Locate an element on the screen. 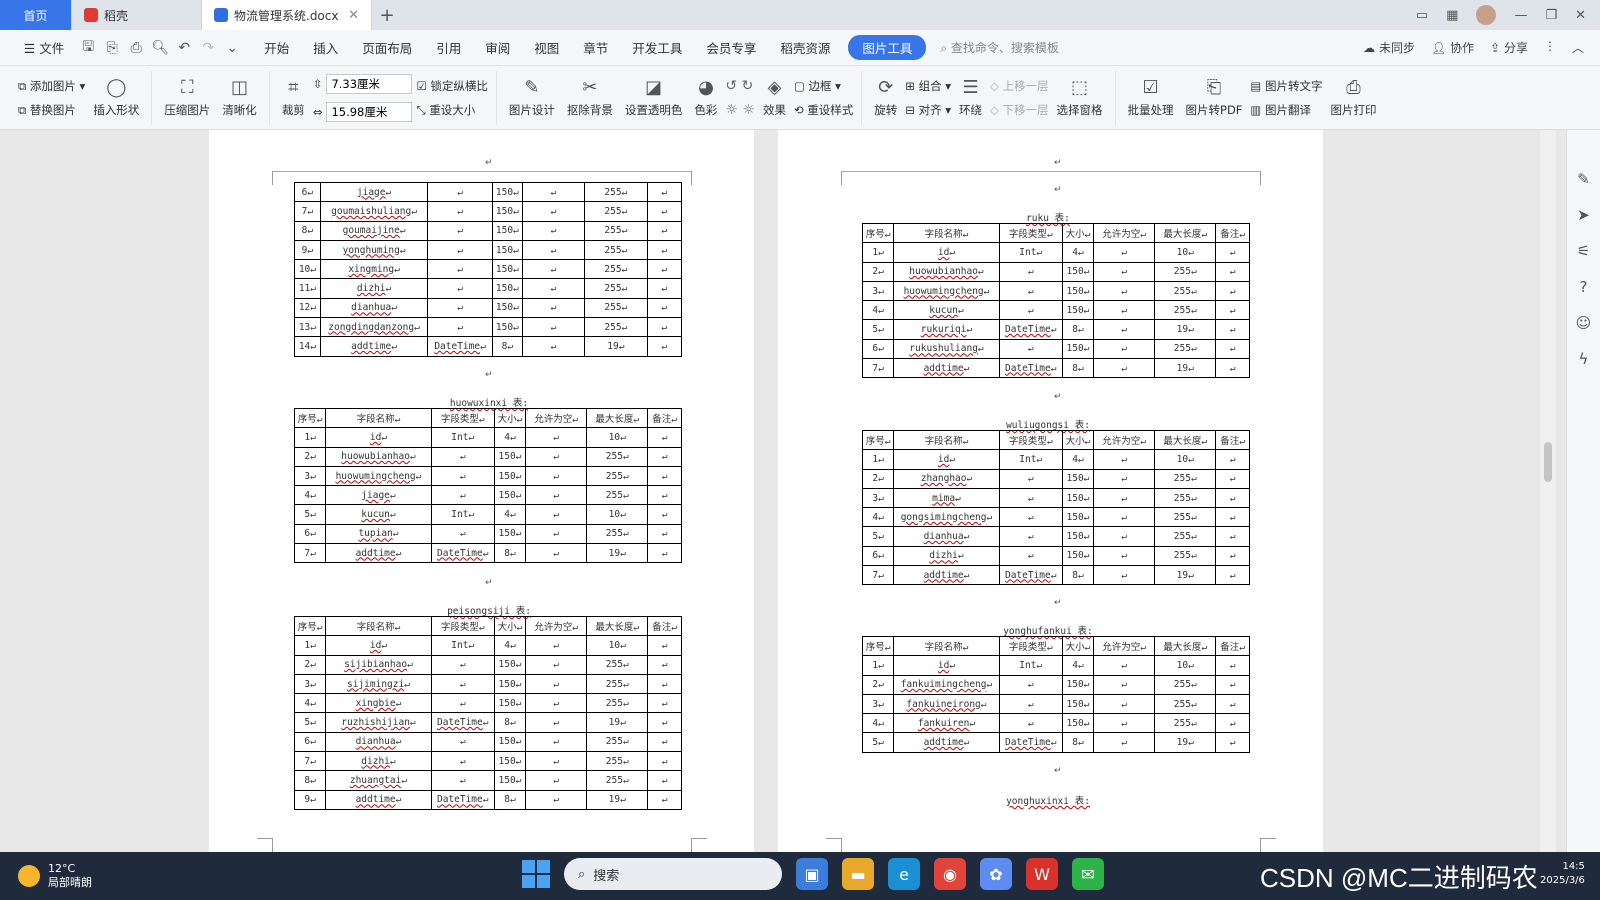 Image resolution: width=1600 pixels, height=900 pixels. table-cell: goumaishuliang↵ is located at coordinates (374, 211).